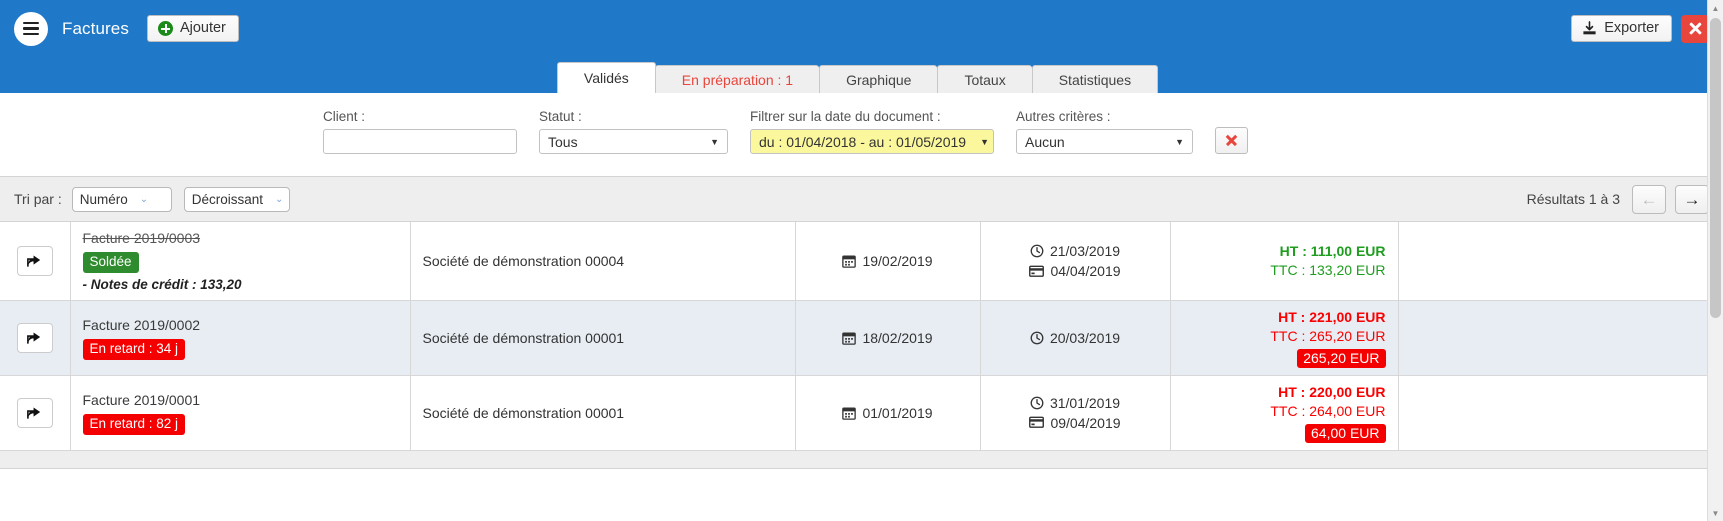 This screenshot has height=521, width=1723. What do you see at coordinates (134, 424) in the screenshot?
I see `status-badge: En retard : 82 j` at bounding box center [134, 424].